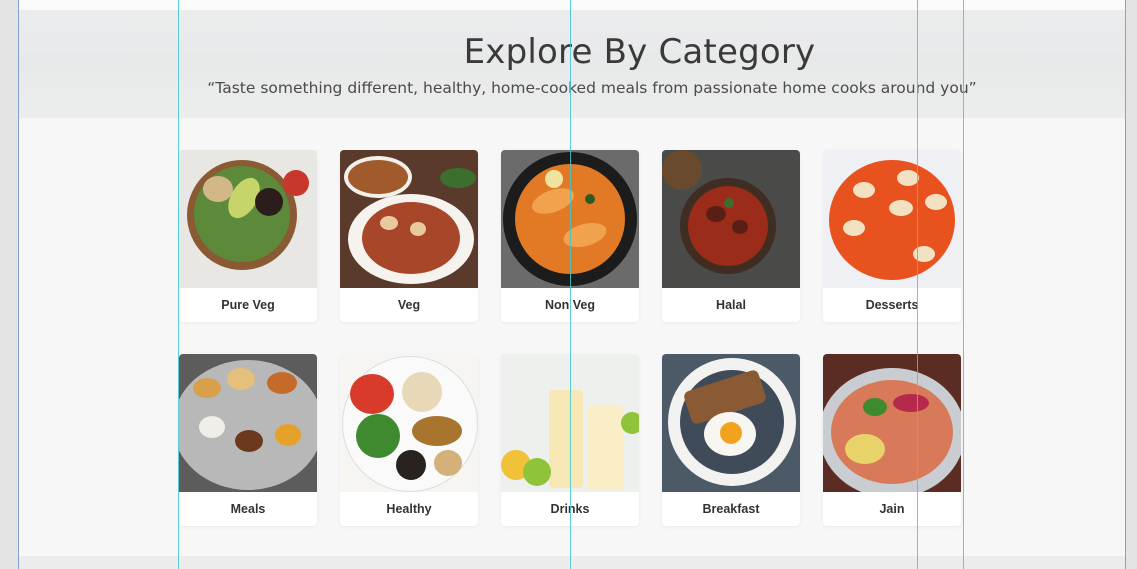 This screenshot has height=569, width=1137. What do you see at coordinates (409, 305) in the screenshot?
I see `category-label: Veg` at bounding box center [409, 305].